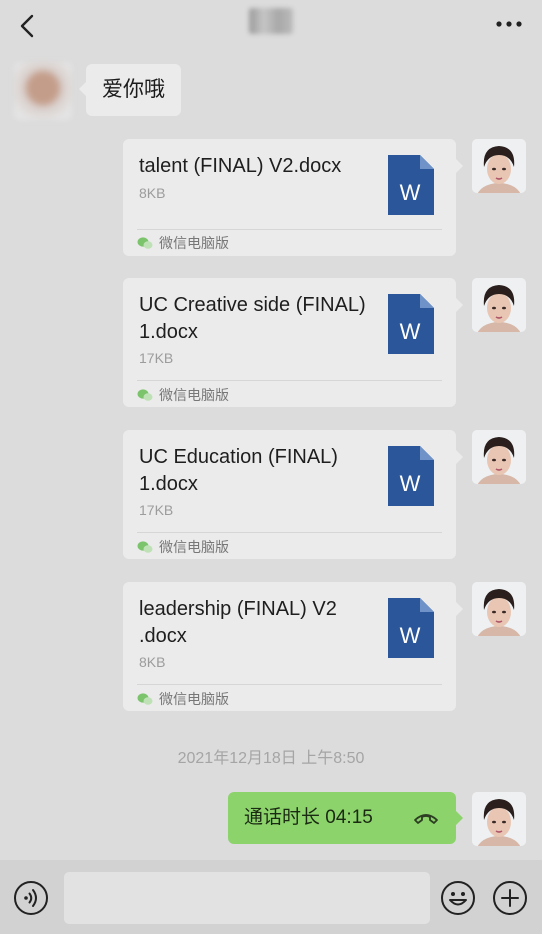 The width and height of the screenshot is (542, 934). I want to click on back-button, so click(28, 26).